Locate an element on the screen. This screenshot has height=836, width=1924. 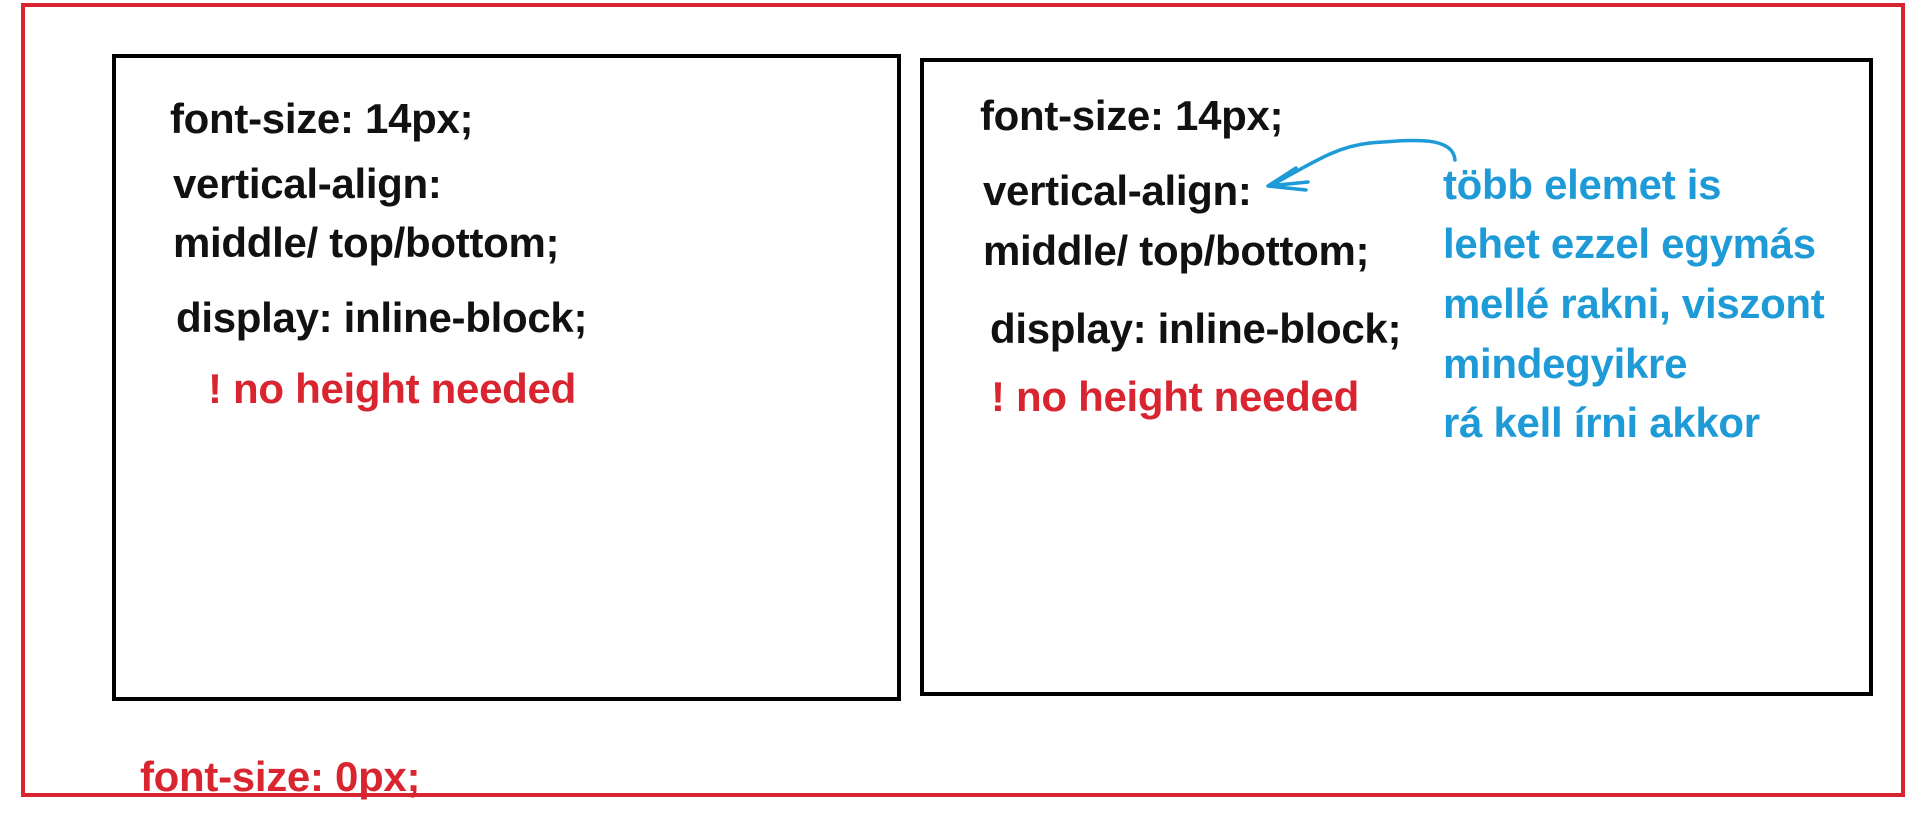
left-vertical-align-text: vertical-align: is located at coordinates (307, 183).